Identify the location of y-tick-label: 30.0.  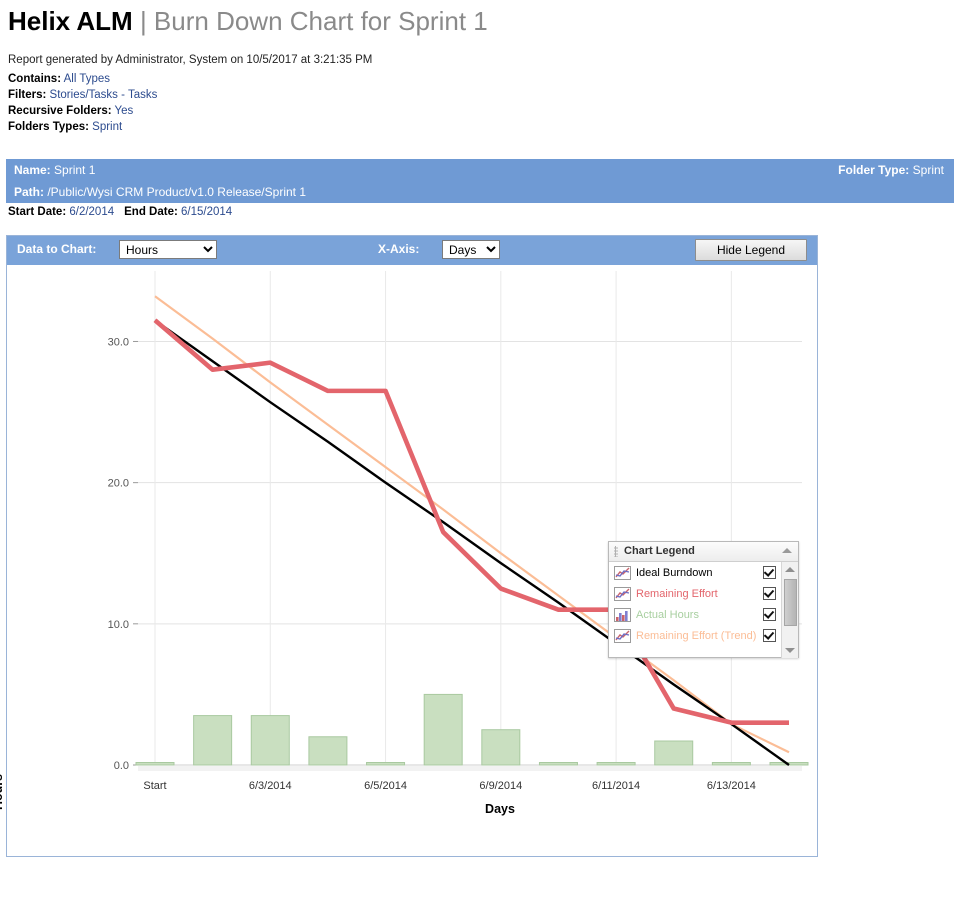
(118, 342).